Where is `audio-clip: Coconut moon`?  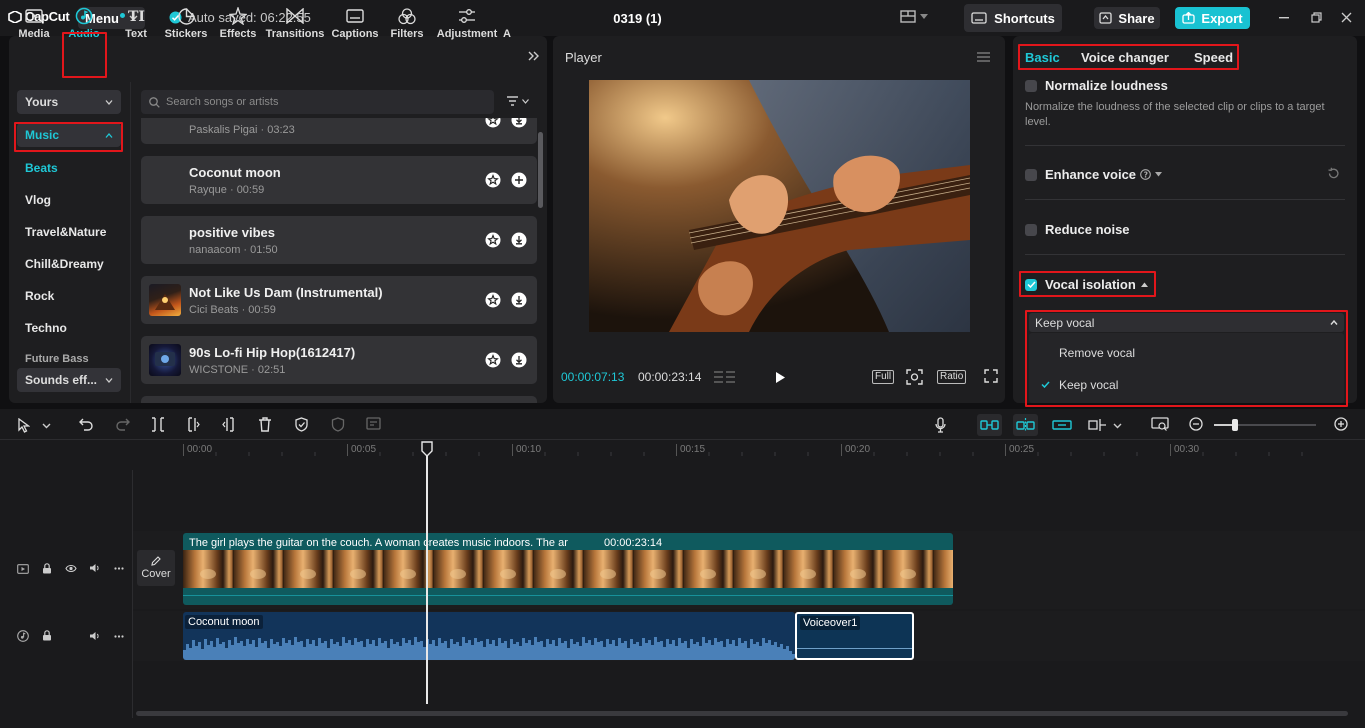 audio-clip: Coconut moon is located at coordinates (489, 636).